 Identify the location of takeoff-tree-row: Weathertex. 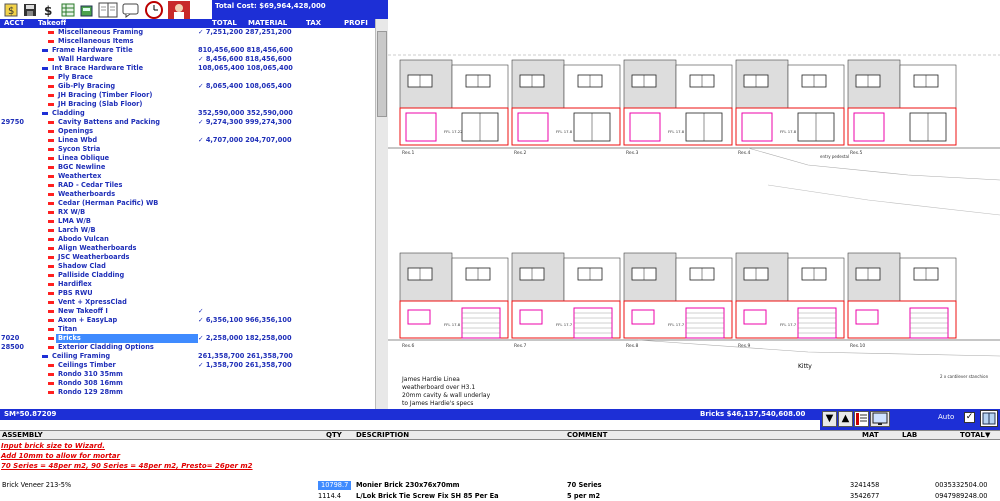
(187, 176).